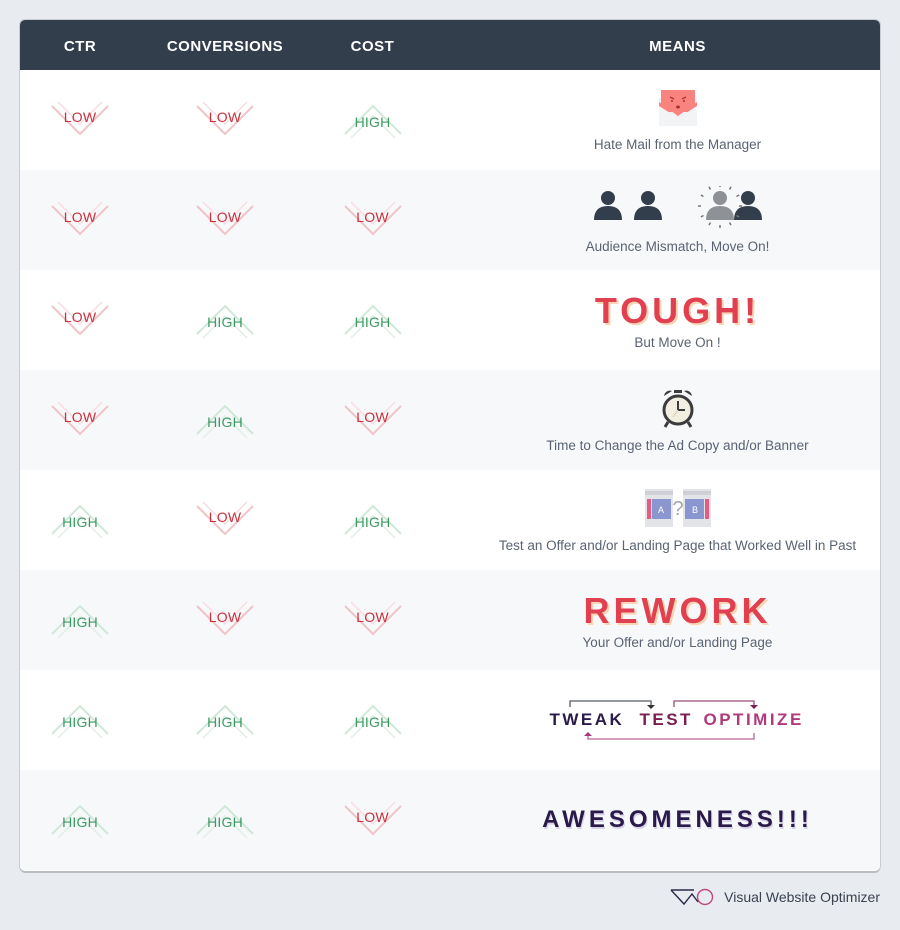 This screenshot has width=900, height=930. What do you see at coordinates (677, 246) in the screenshot?
I see `means-caption: Audience Mismatch, Move On!` at bounding box center [677, 246].